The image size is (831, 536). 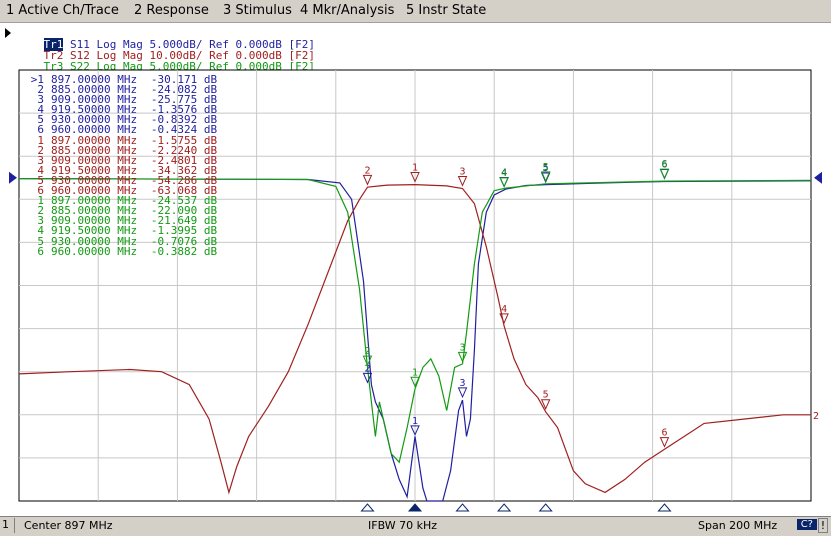 What do you see at coordinates (171, 10) in the screenshot?
I see `menu-response: 2 Response` at bounding box center [171, 10].